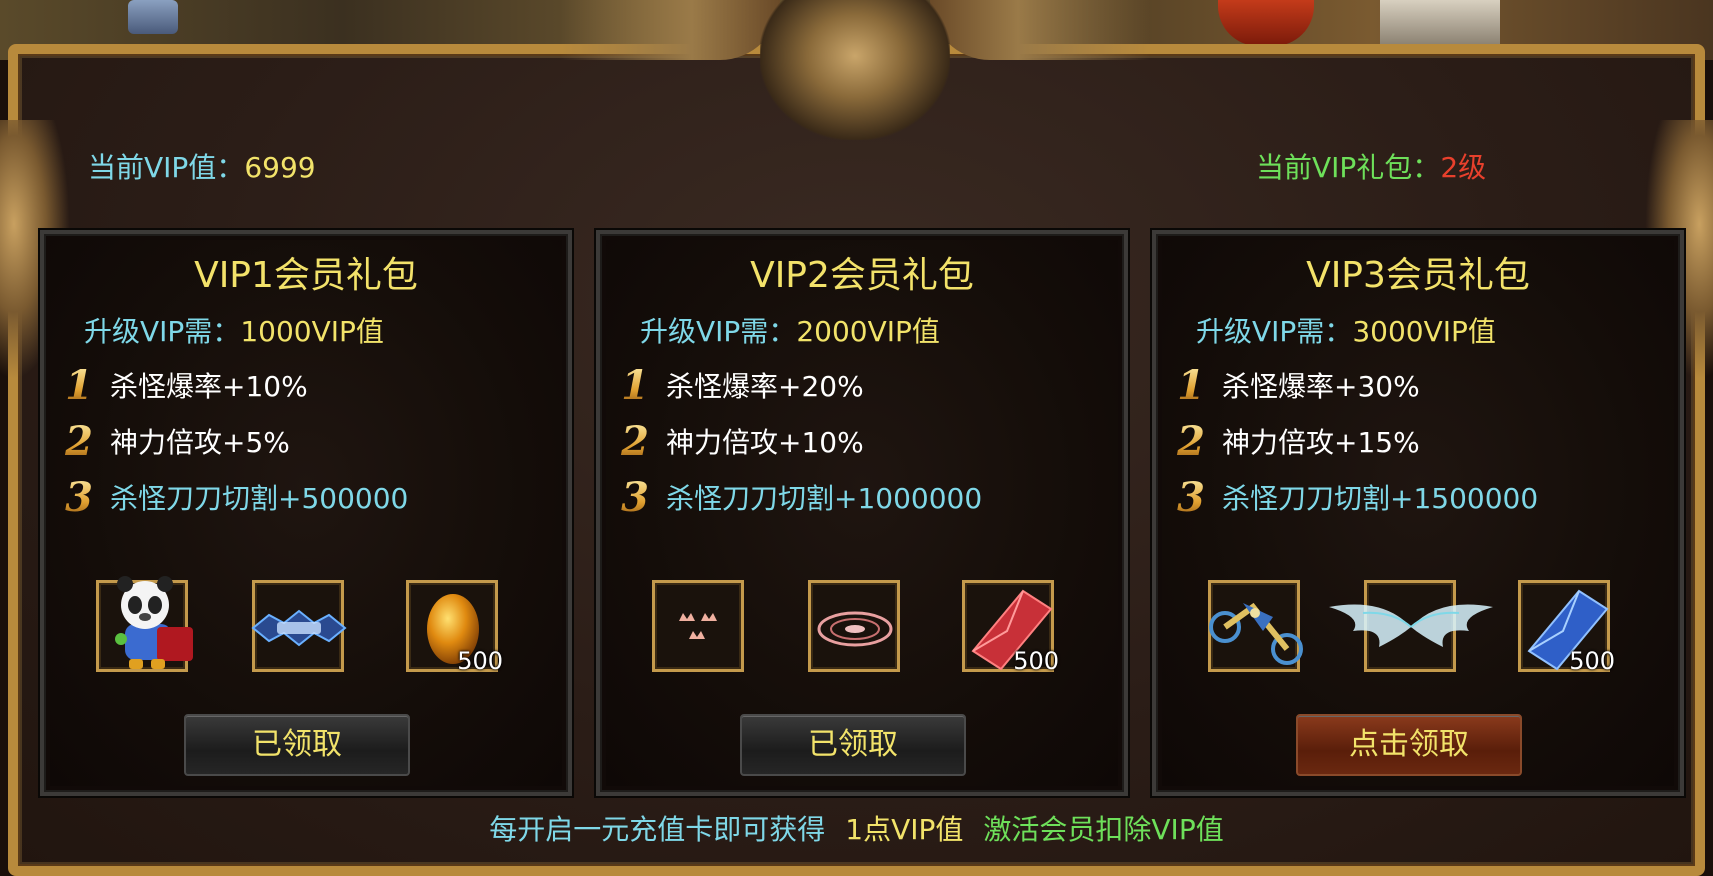 The height and width of the screenshot is (876, 1713). Describe the element at coordinates (1256, 633) in the screenshot. I see `motorcycle-mount-icon` at that location.